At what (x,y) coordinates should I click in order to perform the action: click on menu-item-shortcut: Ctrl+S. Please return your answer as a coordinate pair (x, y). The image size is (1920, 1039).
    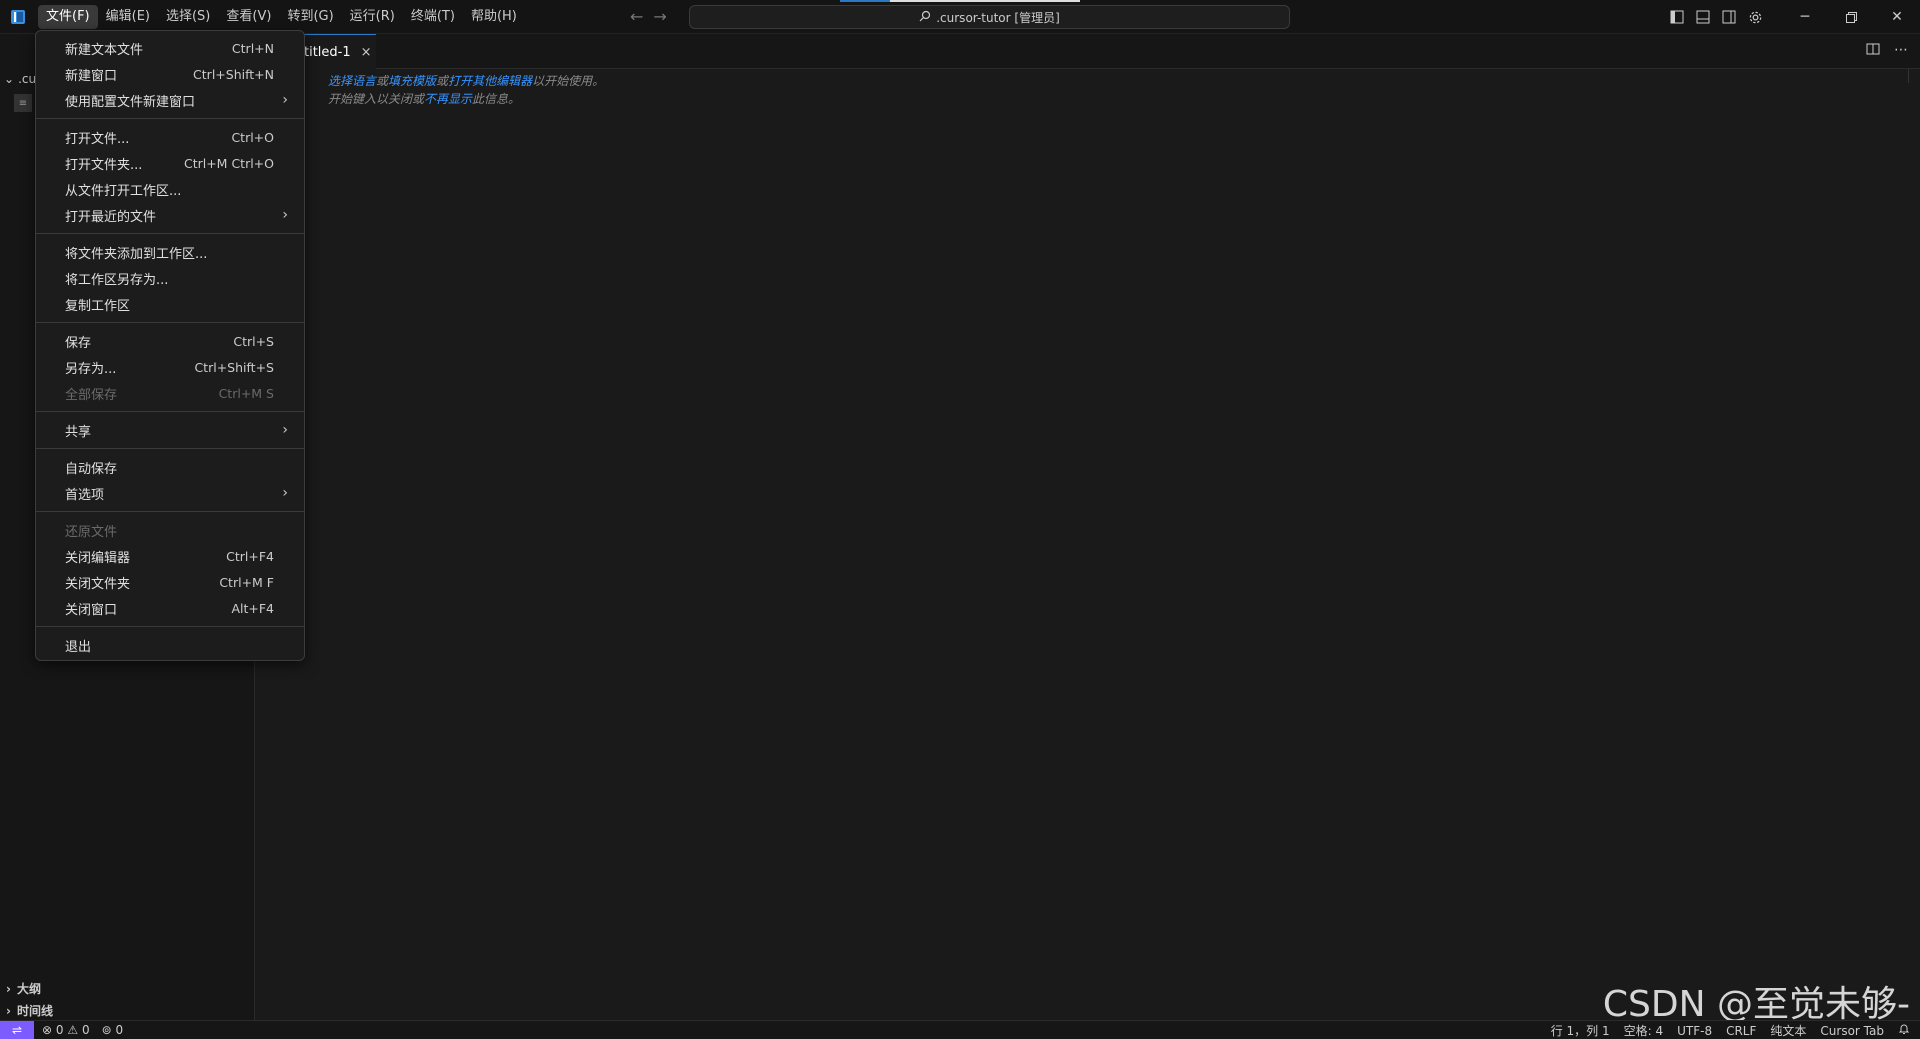
    Looking at the image, I should click on (253, 341).